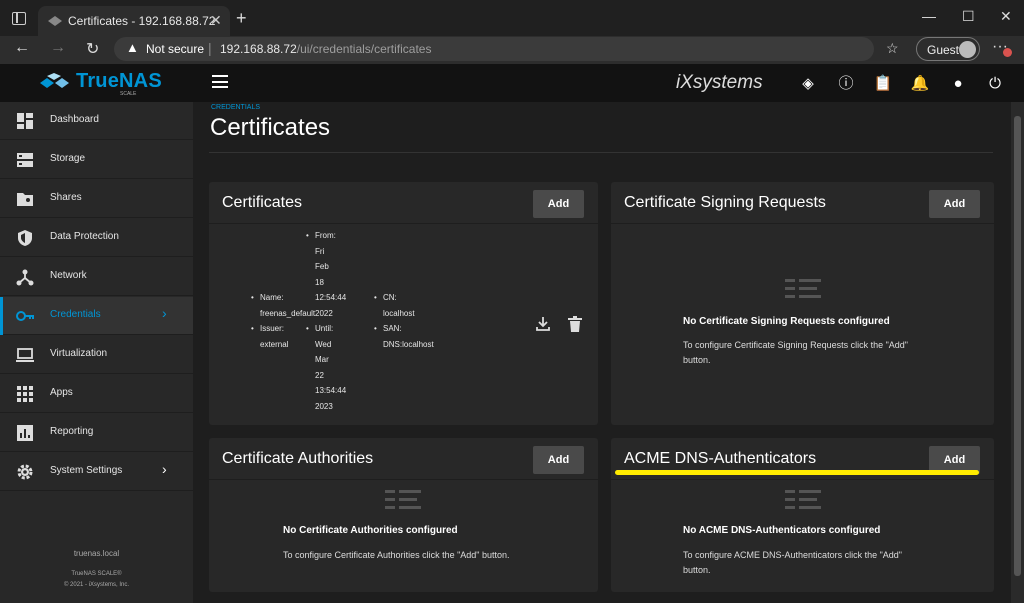 Image resolution: width=1024 pixels, height=603 pixels. What do you see at coordinates (883, 84) in the screenshot?
I see `jobs-clipboard-icon: 📋` at bounding box center [883, 84].